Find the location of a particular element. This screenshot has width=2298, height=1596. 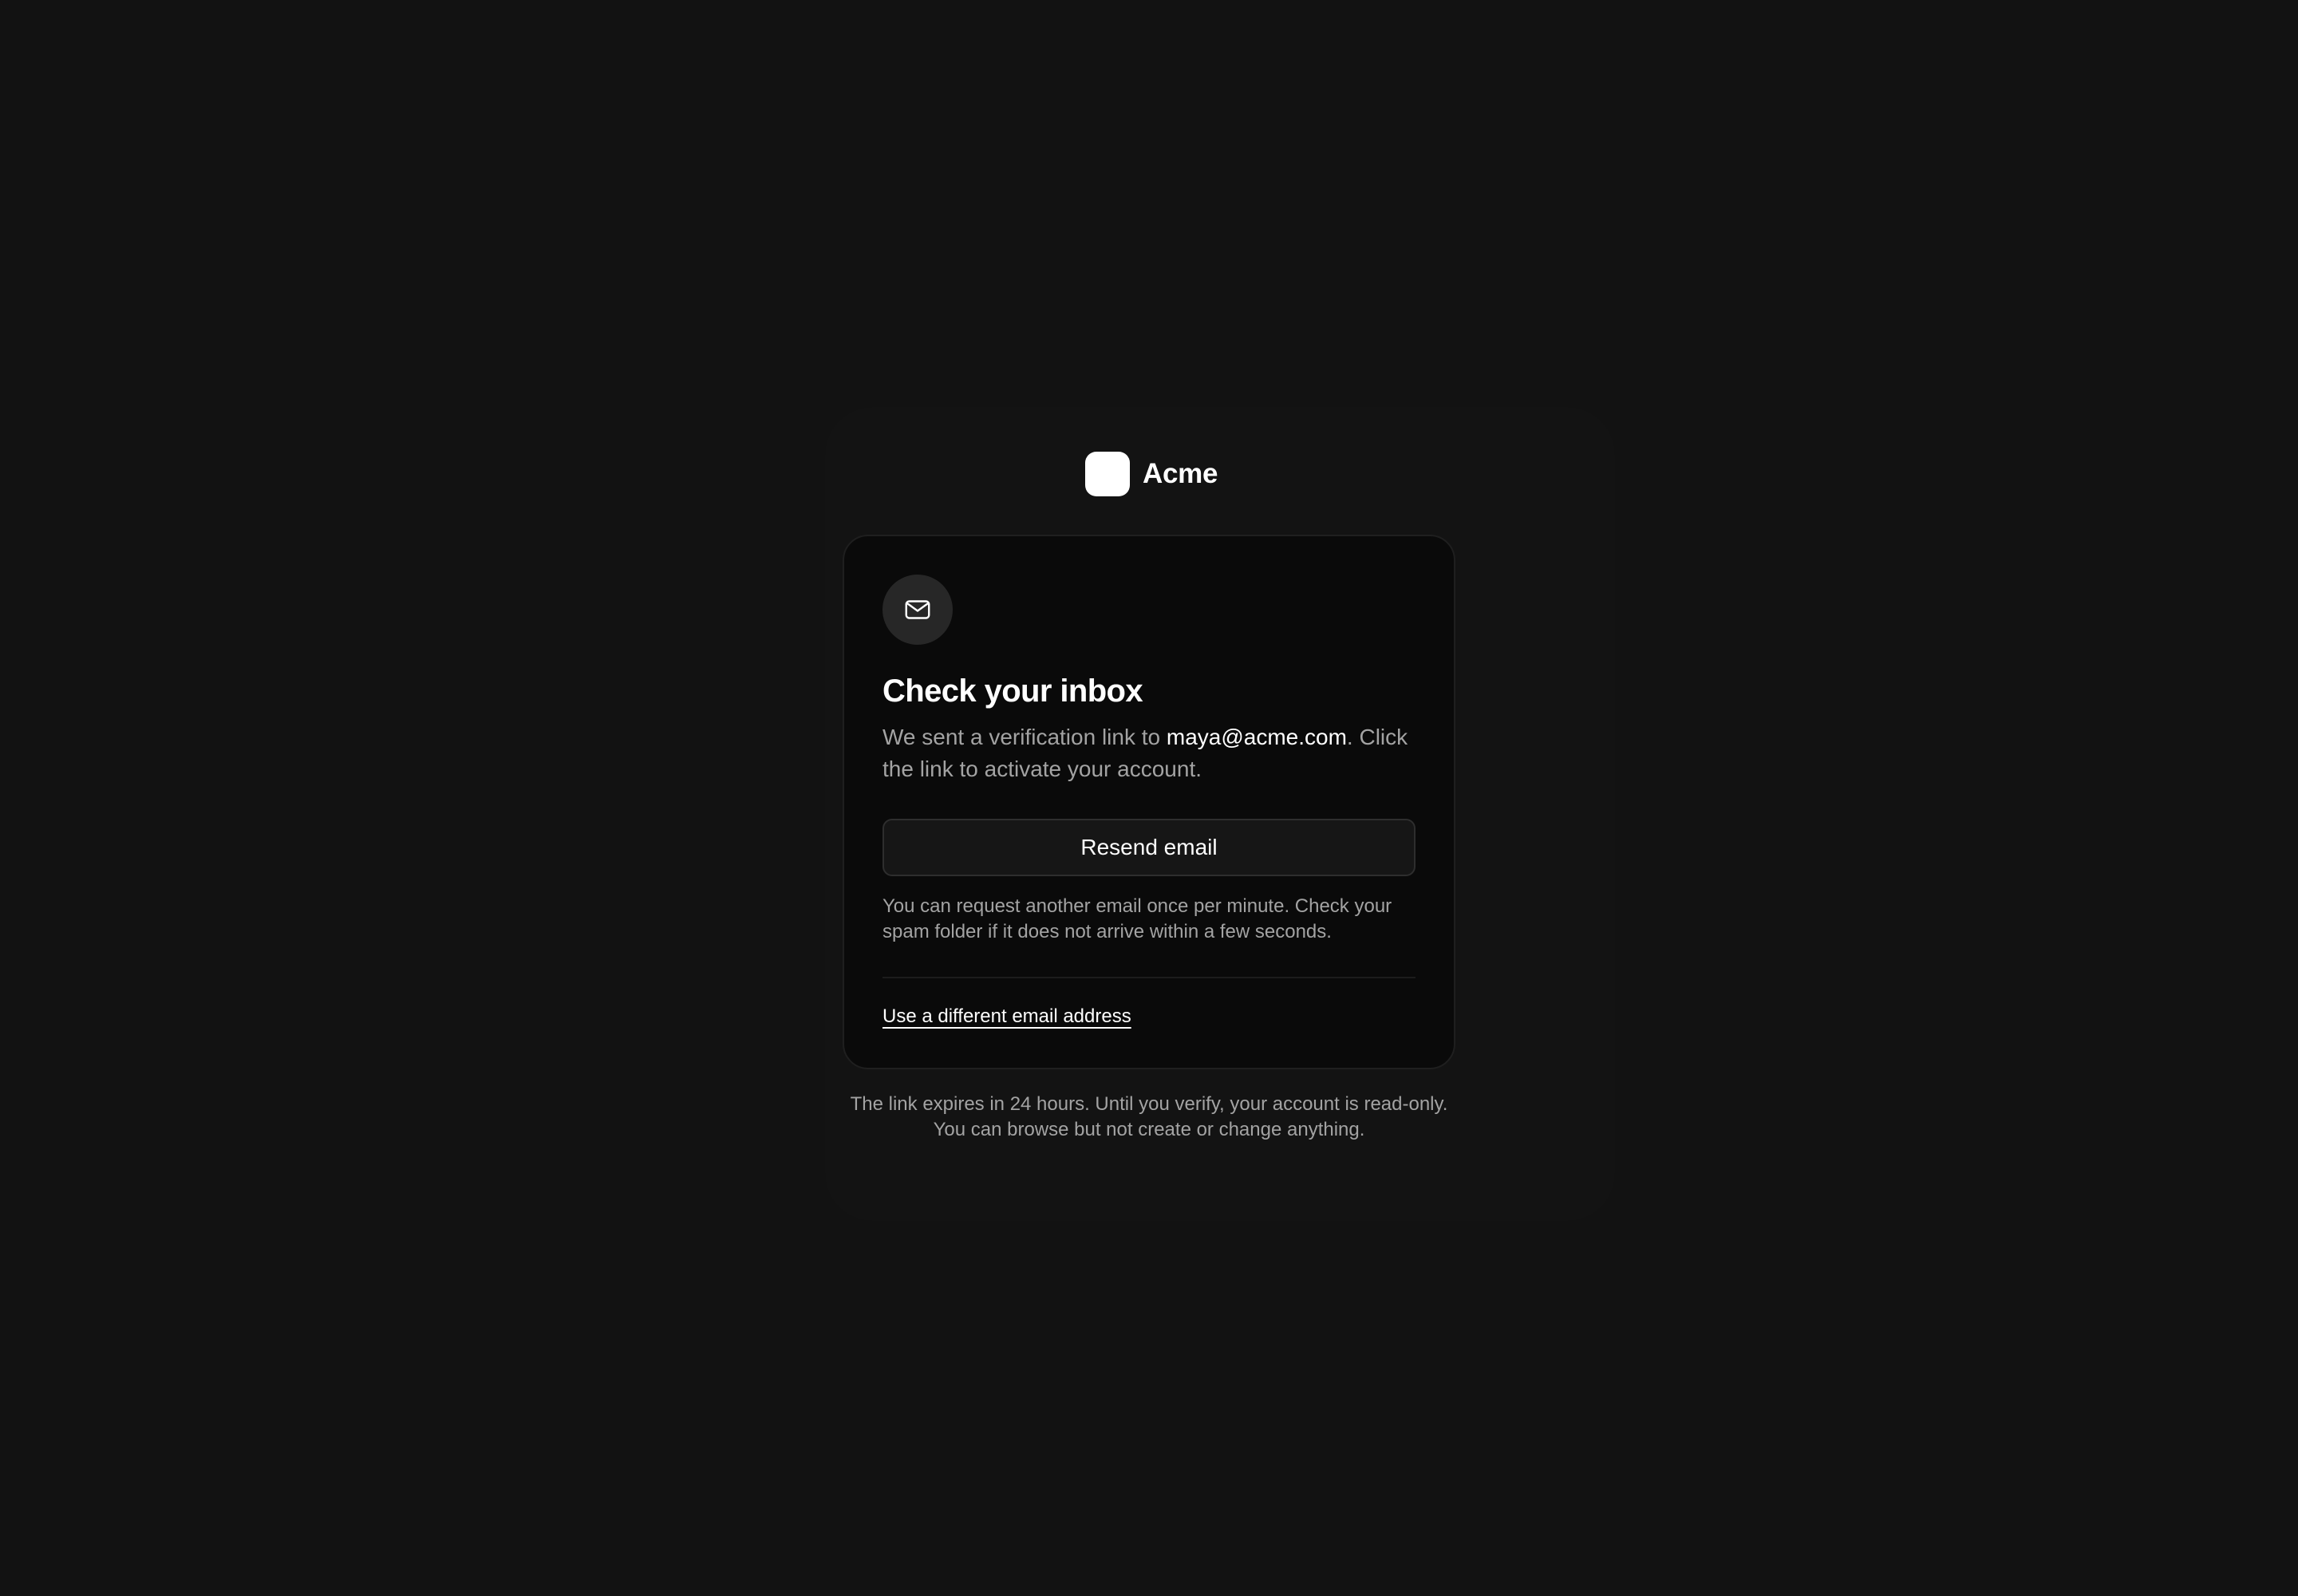

brand: Acme is located at coordinates (1152, 474).